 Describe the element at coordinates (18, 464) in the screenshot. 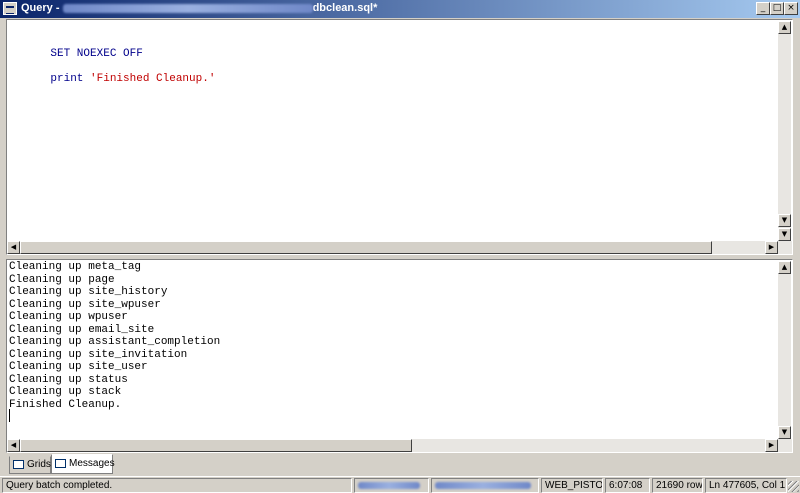

I see `grids-icon` at that location.